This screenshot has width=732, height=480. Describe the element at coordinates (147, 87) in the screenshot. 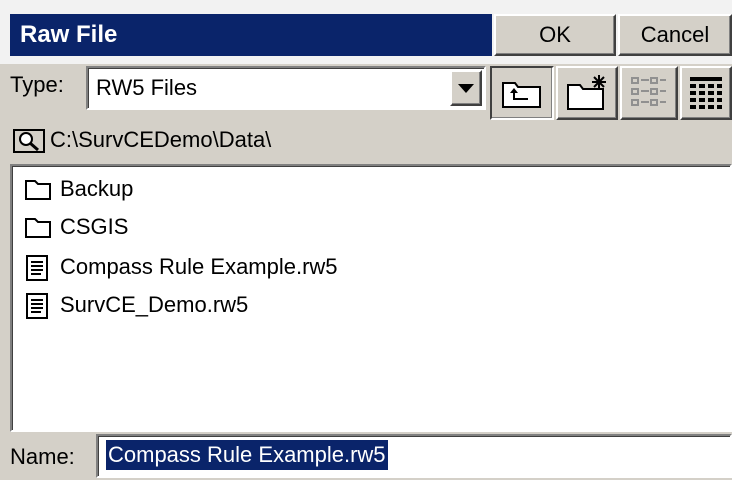

I see `type-dropdown-value: RW5 Files` at that location.